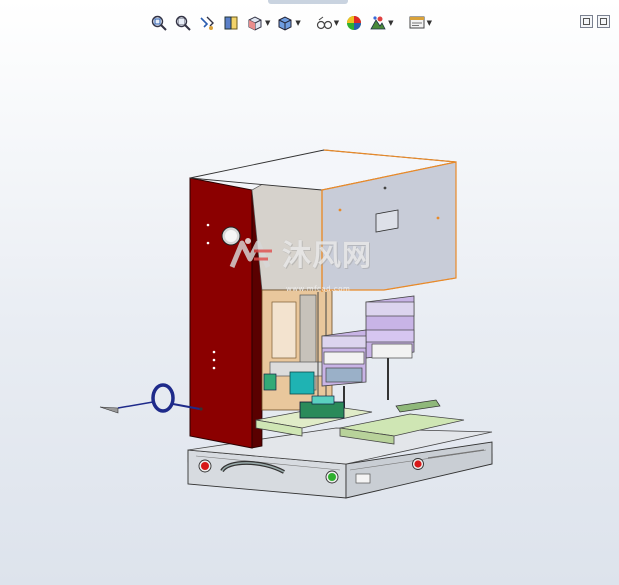 The width and height of the screenshot is (619, 585). What do you see at coordinates (151, 398) in the screenshot?
I see `power-cable` at bounding box center [151, 398].